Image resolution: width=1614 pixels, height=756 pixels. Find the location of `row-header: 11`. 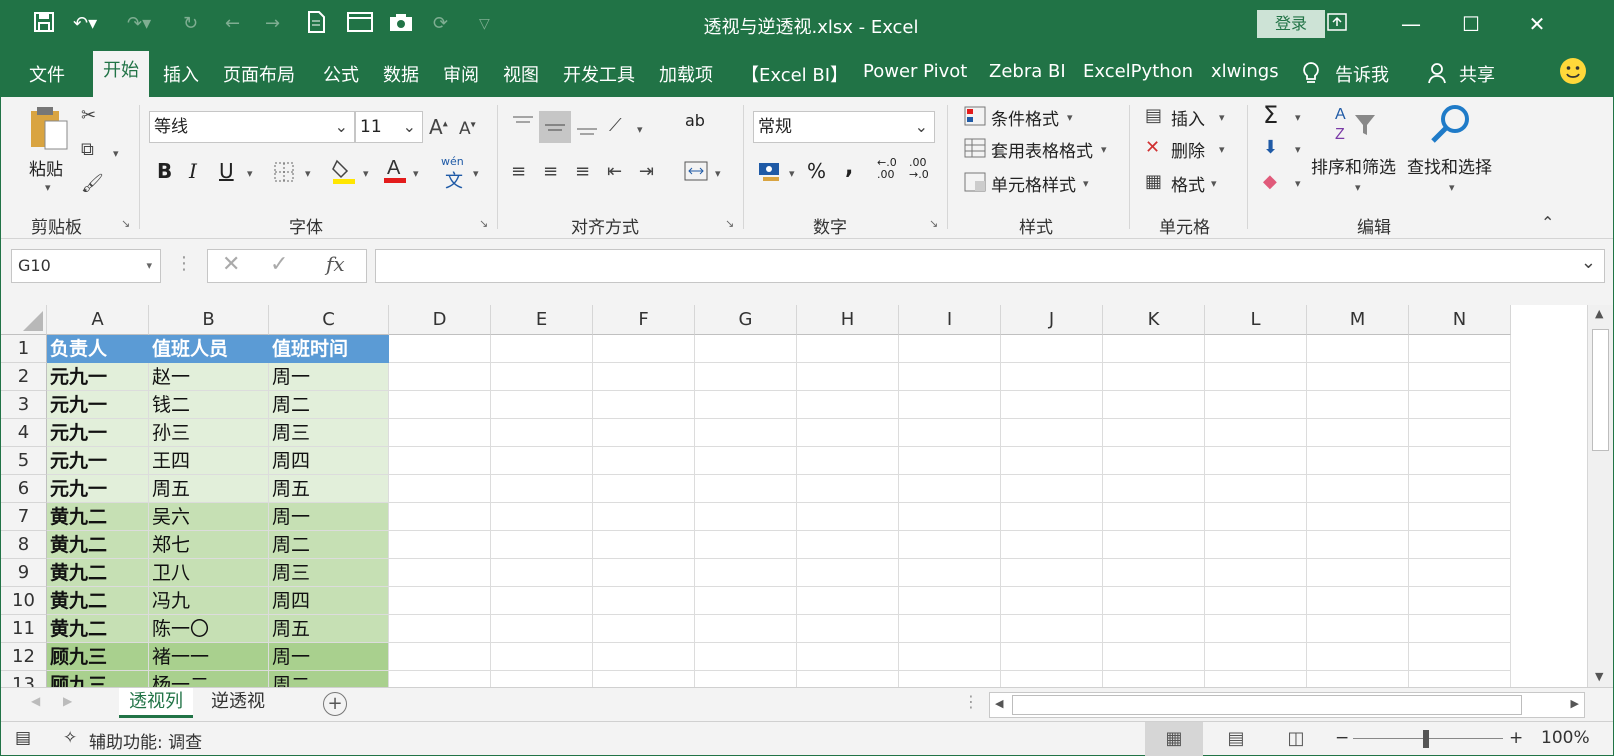

row-header: 11 is located at coordinates (24, 629).